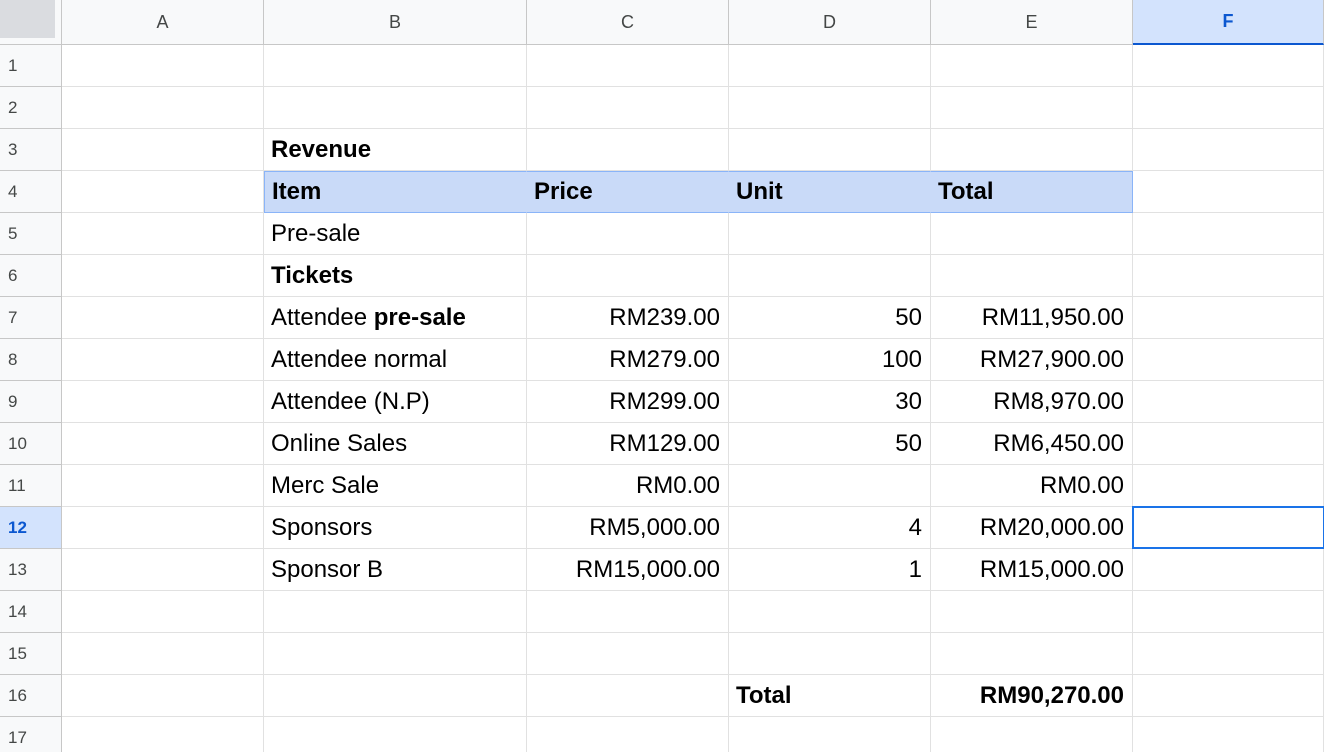  What do you see at coordinates (1228, 360) in the screenshot?
I see `cell-f8` at bounding box center [1228, 360].